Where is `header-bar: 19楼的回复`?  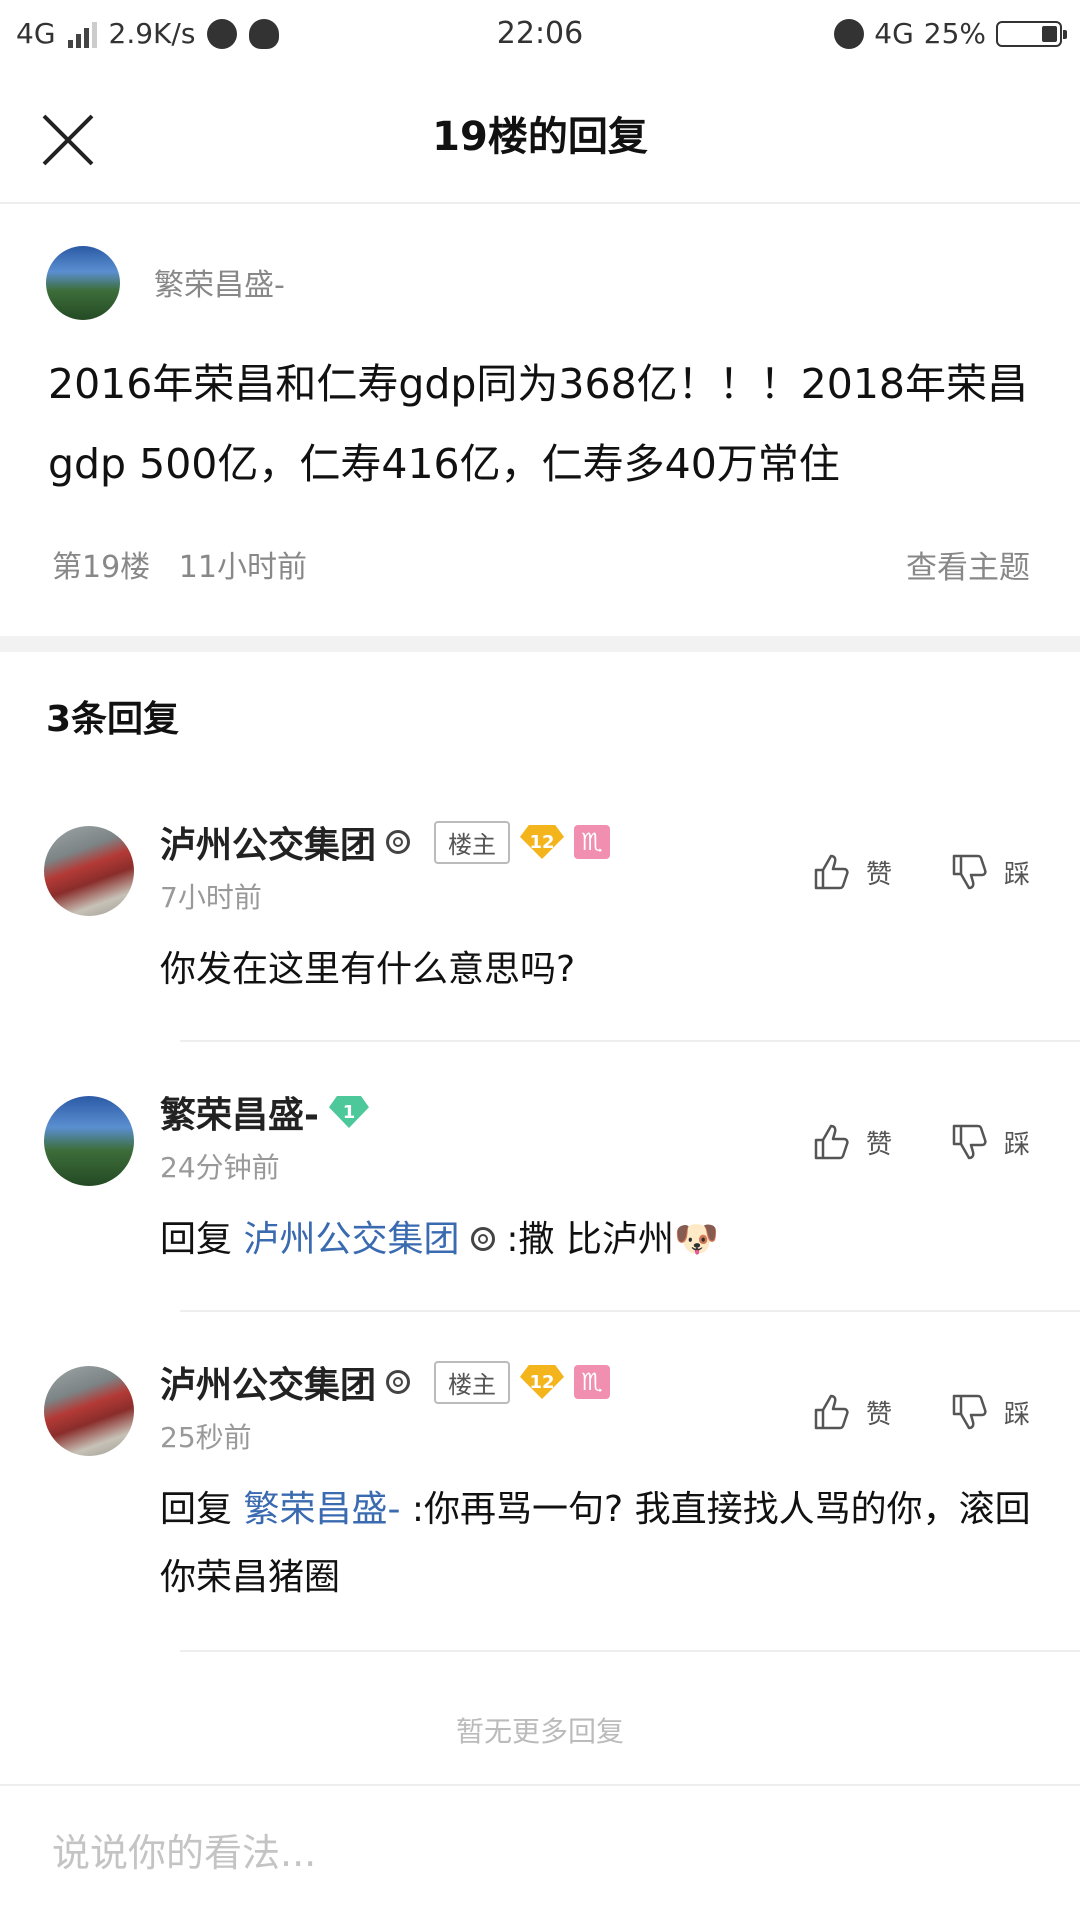 header-bar: 19楼的回复 is located at coordinates (540, 138).